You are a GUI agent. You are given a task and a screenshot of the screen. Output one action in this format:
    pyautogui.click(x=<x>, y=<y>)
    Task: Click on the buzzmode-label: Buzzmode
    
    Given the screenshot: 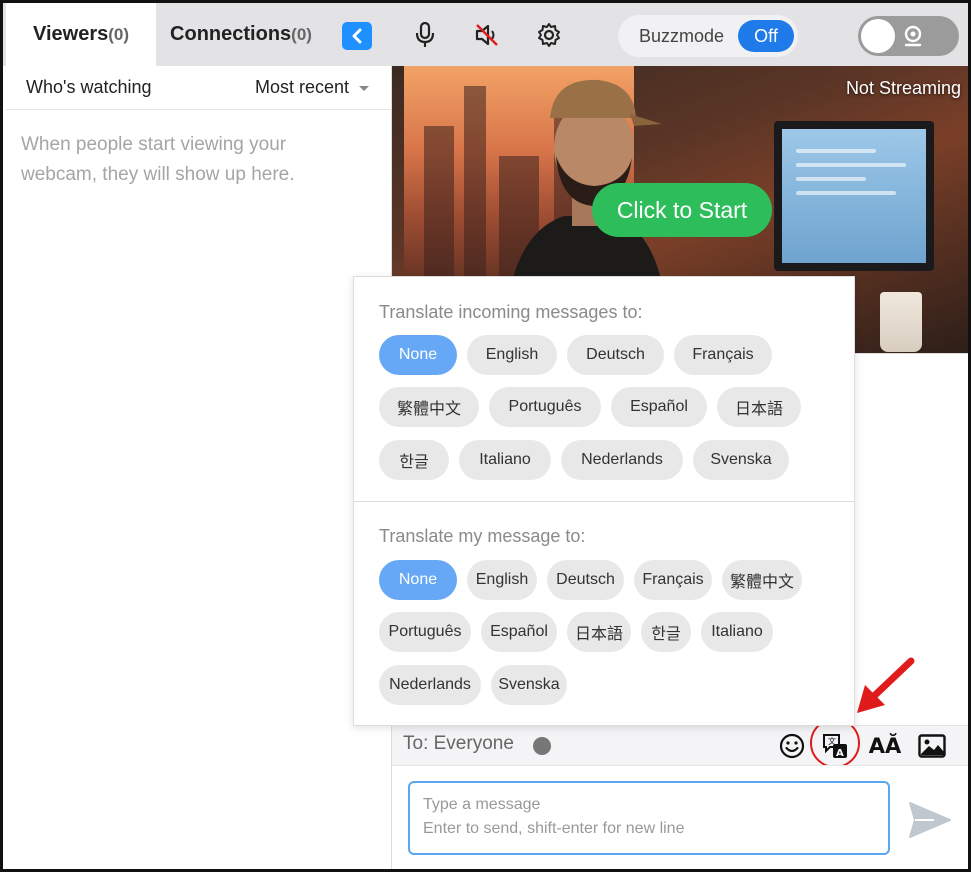 What is the action you would take?
    pyautogui.click(x=682, y=35)
    